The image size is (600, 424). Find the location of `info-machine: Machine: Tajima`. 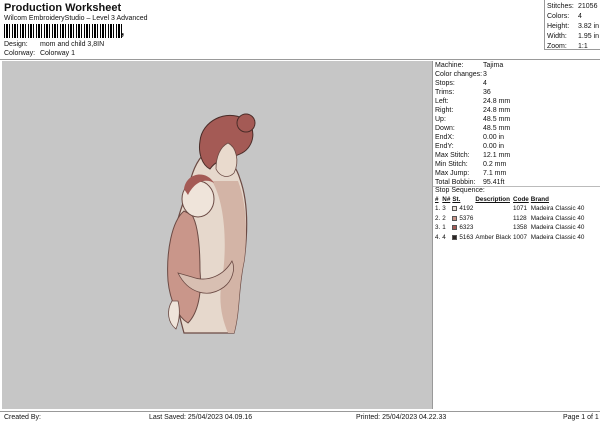

info-machine: Machine: Tajima is located at coordinates (469, 65).